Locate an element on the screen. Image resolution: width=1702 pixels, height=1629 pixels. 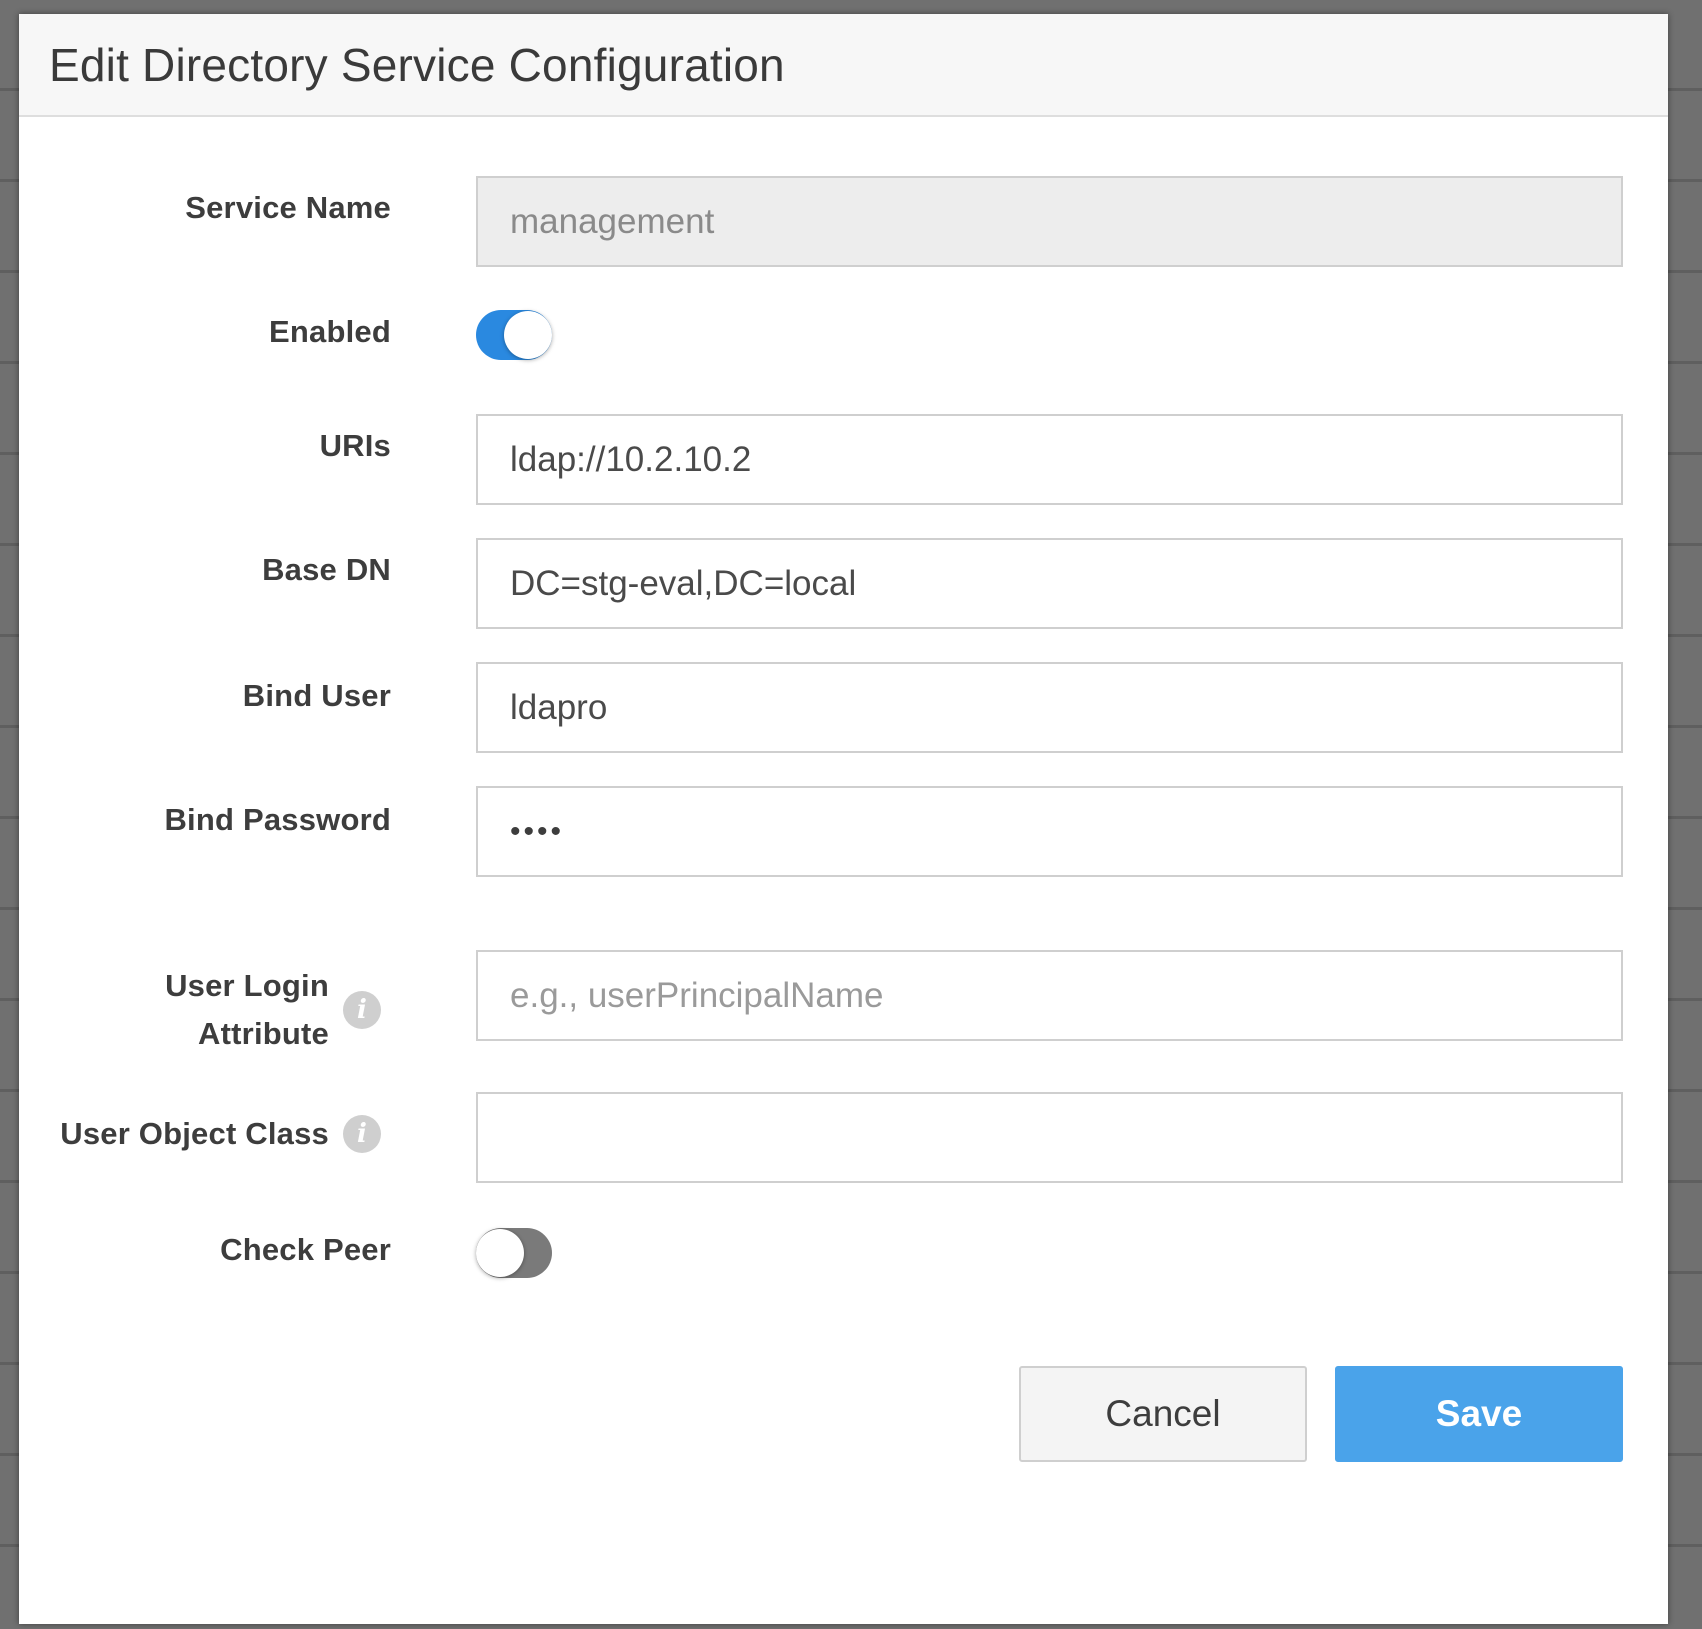
check-peer-toggle is located at coordinates (514, 1253).